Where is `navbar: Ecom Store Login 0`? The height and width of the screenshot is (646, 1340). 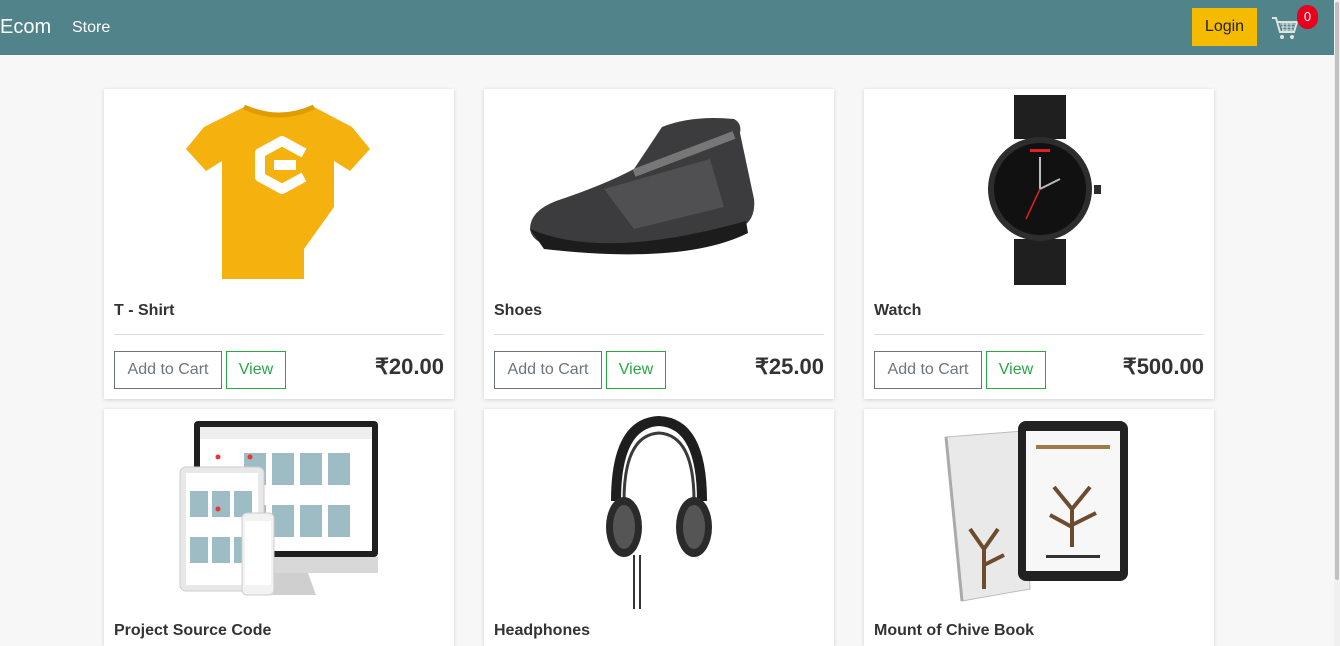
navbar: Ecom Store Login 0 is located at coordinates (667, 27).